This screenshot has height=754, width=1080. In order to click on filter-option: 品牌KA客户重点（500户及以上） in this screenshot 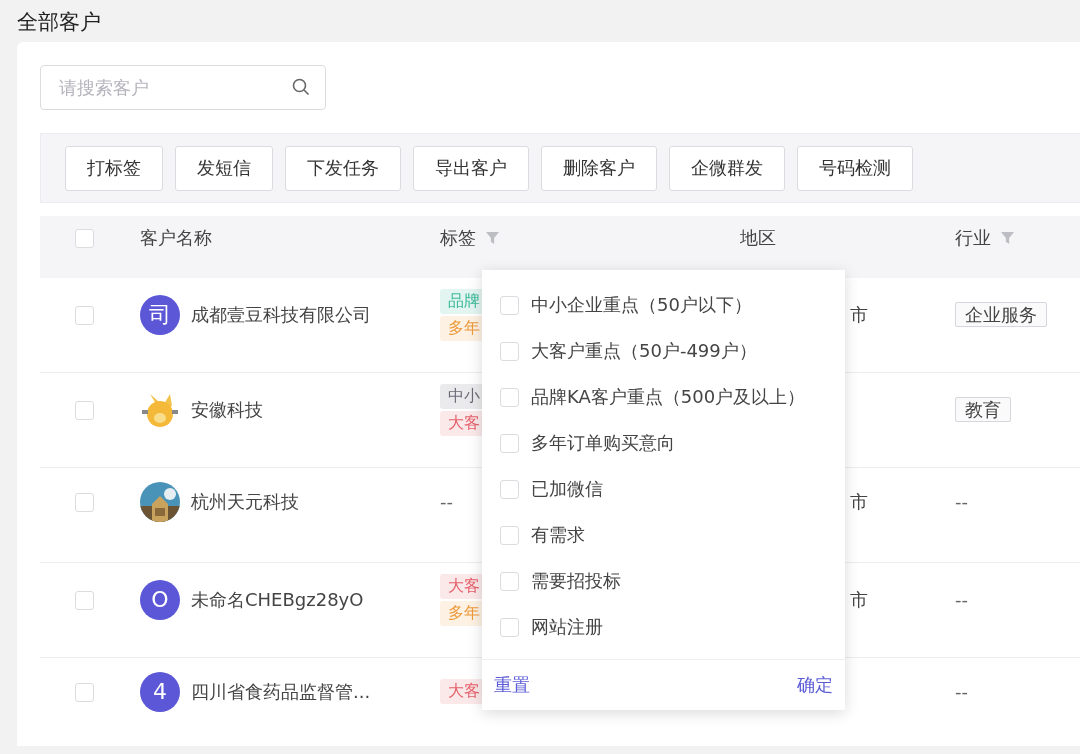, I will do `click(668, 397)`.